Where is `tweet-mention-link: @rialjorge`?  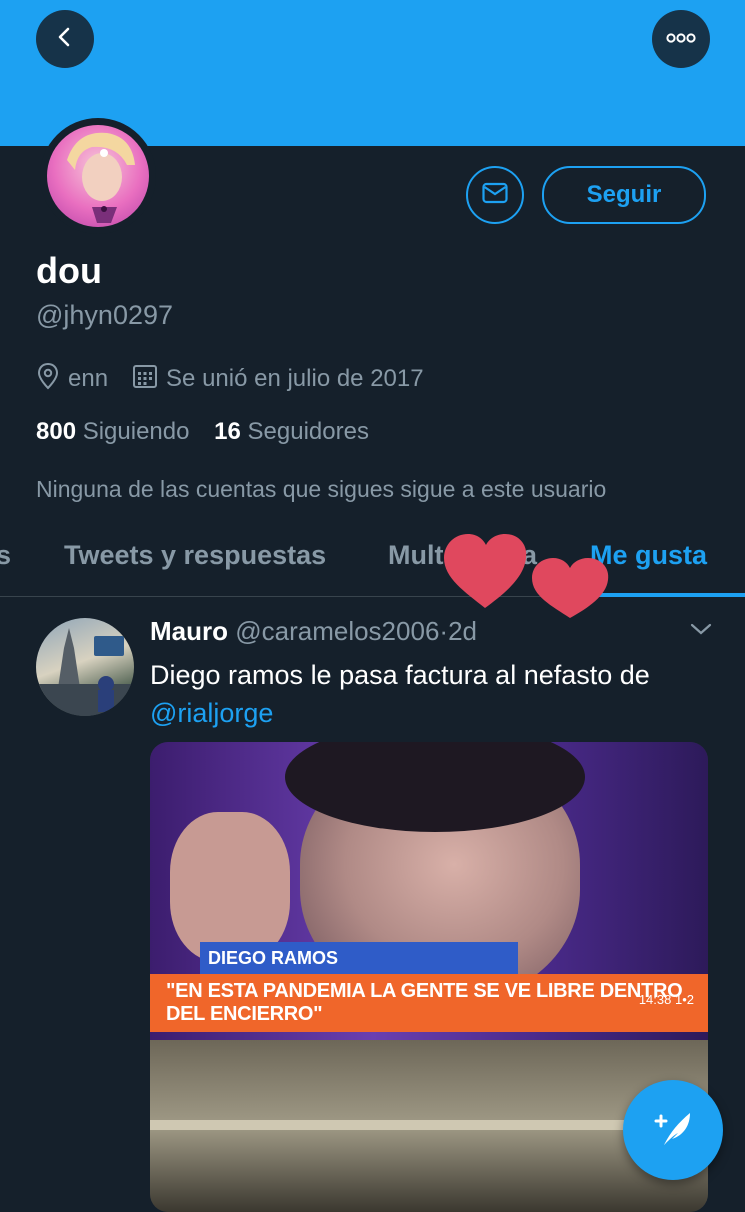
tweet-mention-link: @rialjorge is located at coordinates (435, 713).